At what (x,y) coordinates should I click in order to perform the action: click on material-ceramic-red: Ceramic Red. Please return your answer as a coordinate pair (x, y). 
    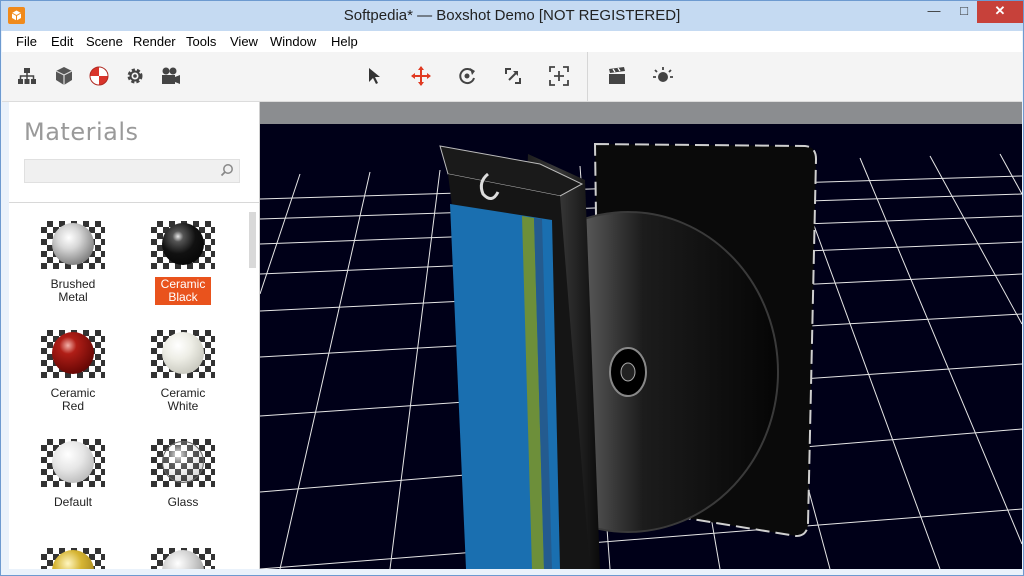
    Looking at the image, I should click on (73, 372).